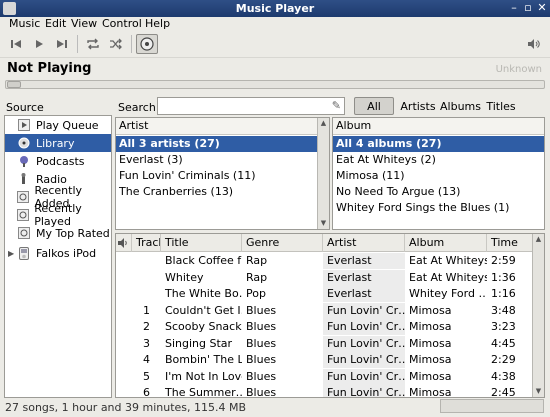  Describe the element at coordinates (203, 376) in the screenshot. I see `title-cell: I'm Not In Love` at that location.